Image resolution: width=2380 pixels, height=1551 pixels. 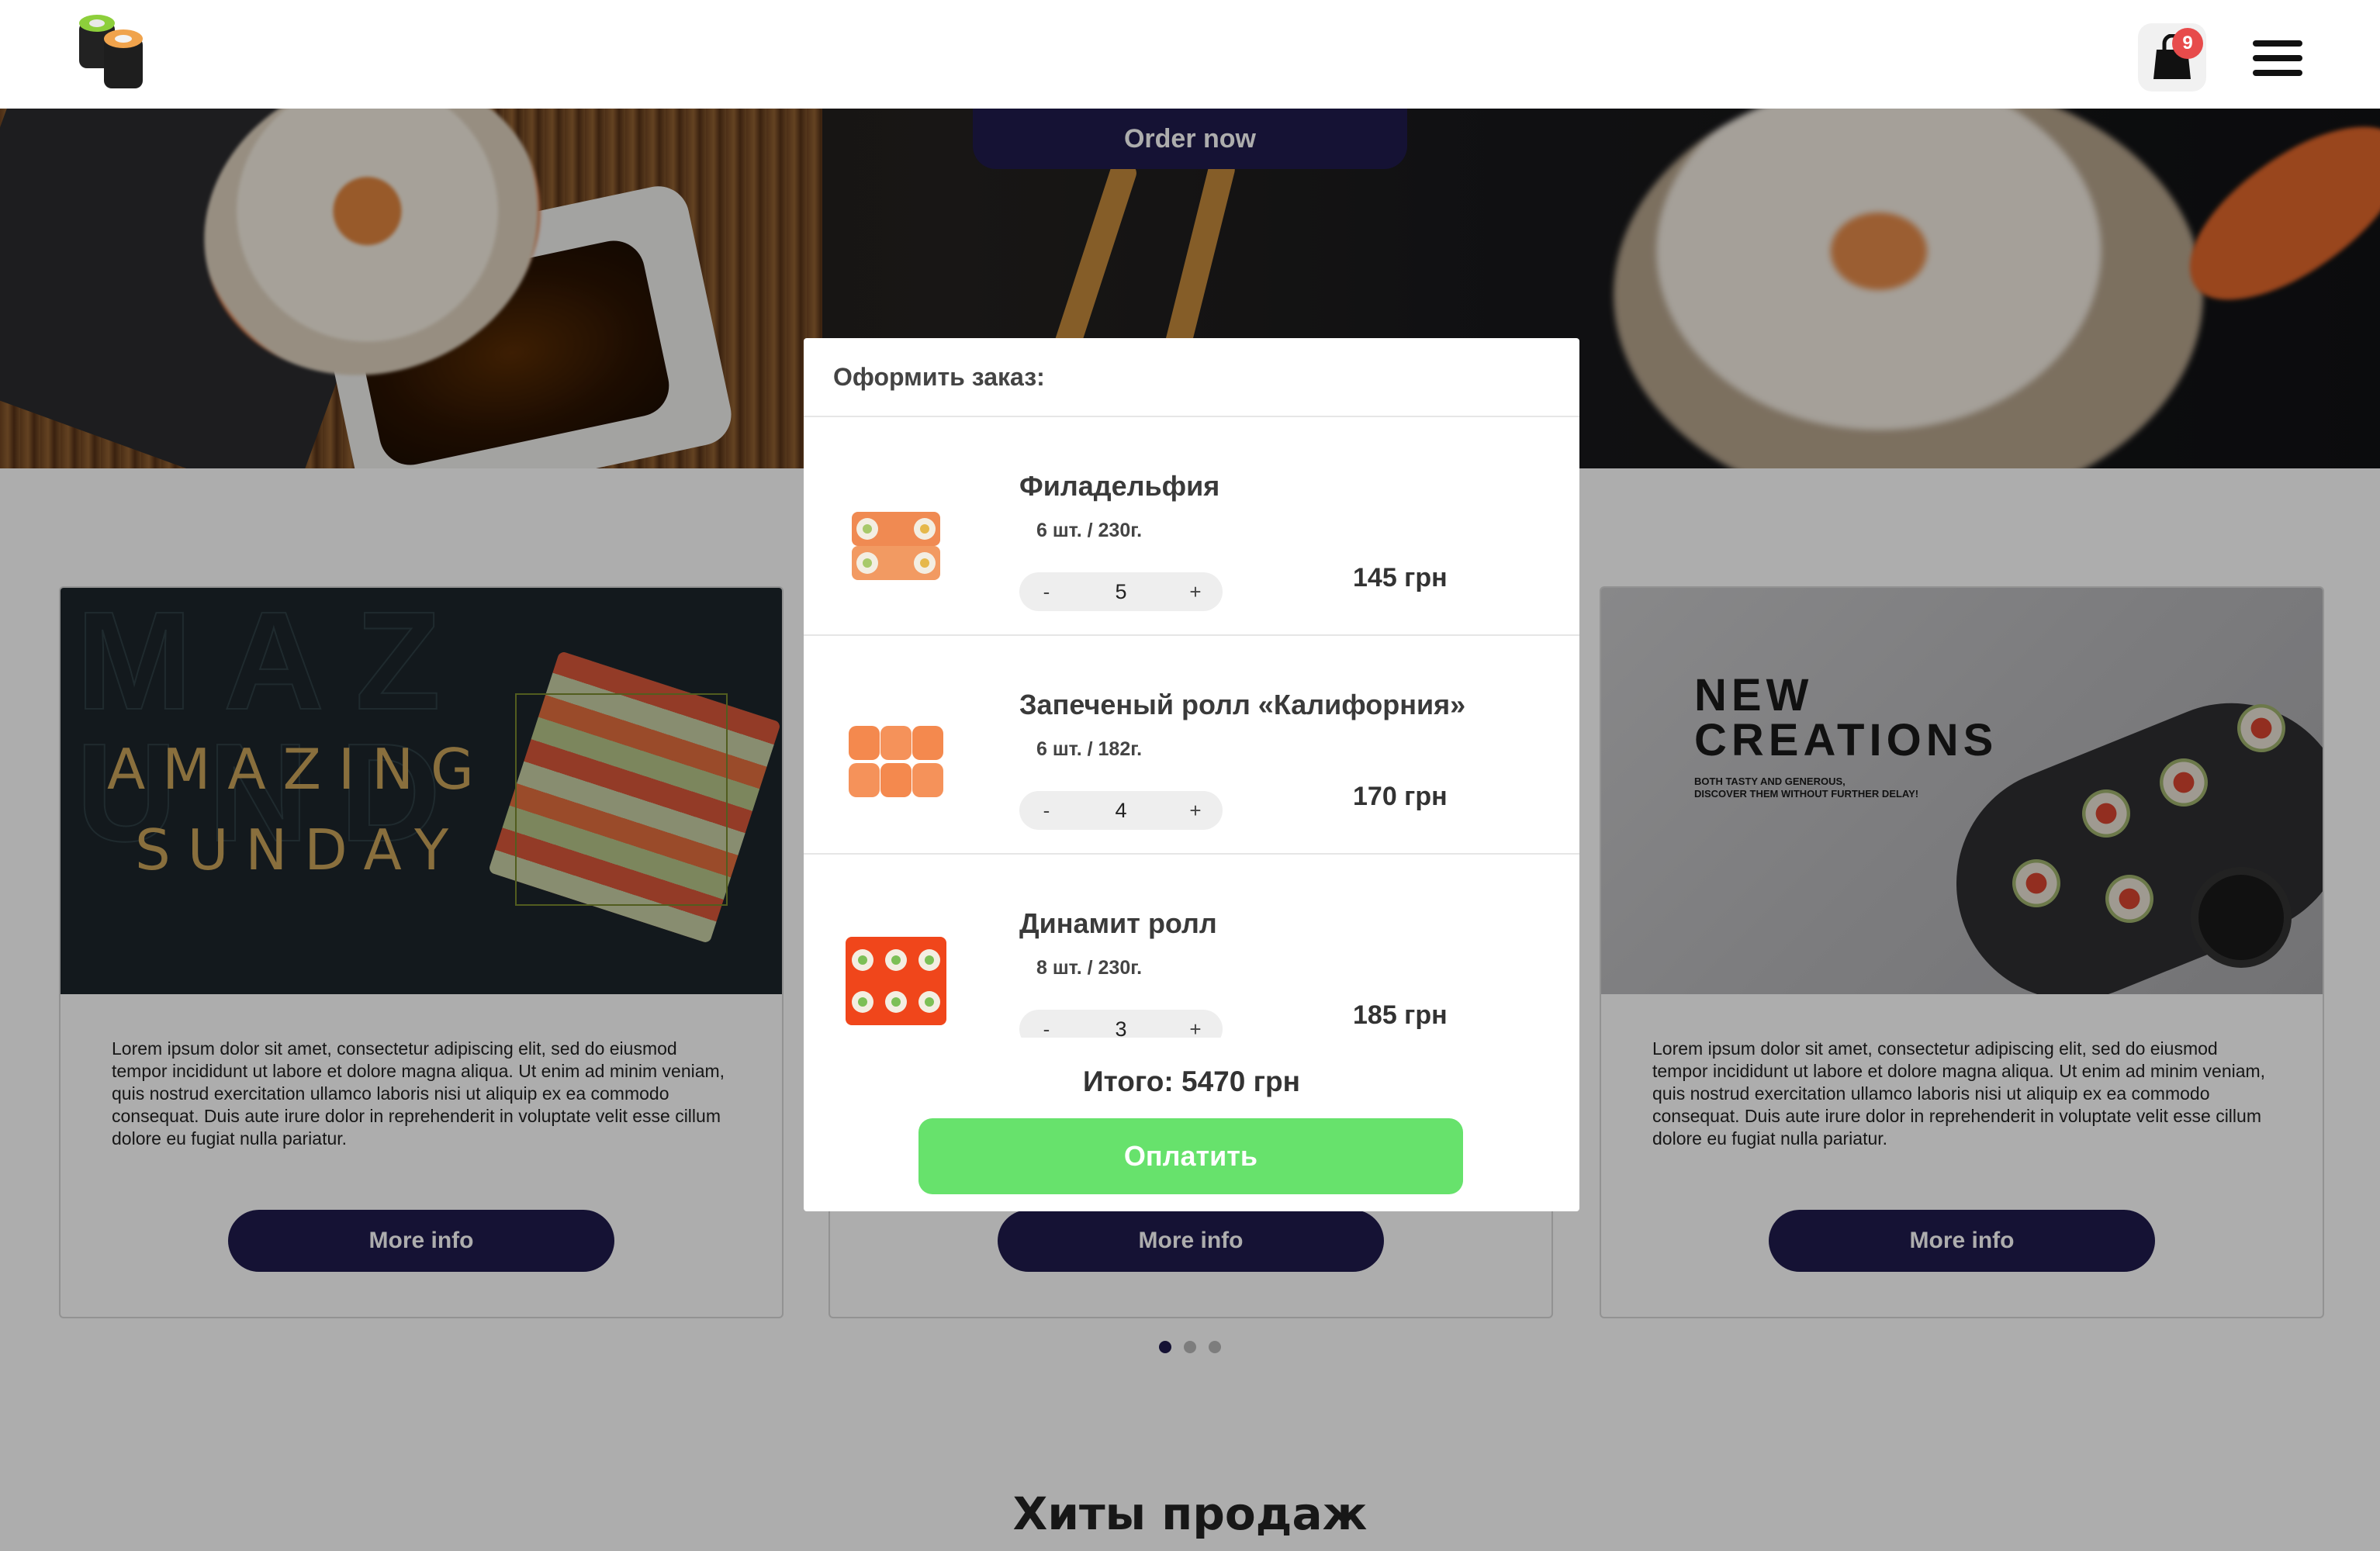 I want to click on item-price: 170 грн, so click(x=1400, y=796).